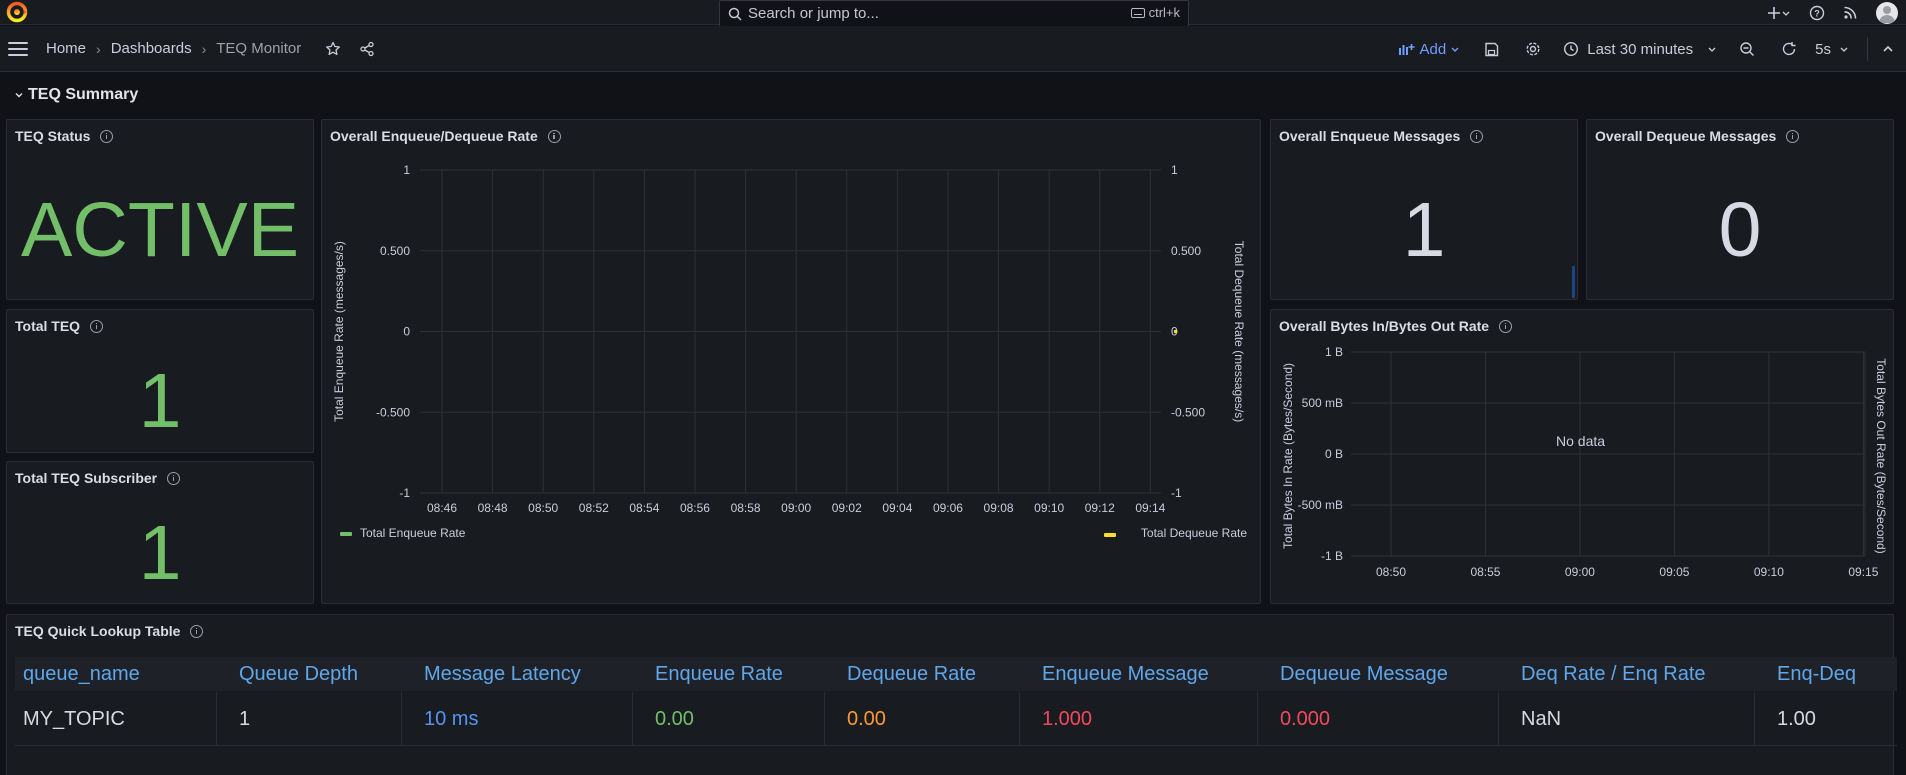 This screenshot has width=1906, height=775. I want to click on y-tick-label: 0 B, so click(1334, 454).